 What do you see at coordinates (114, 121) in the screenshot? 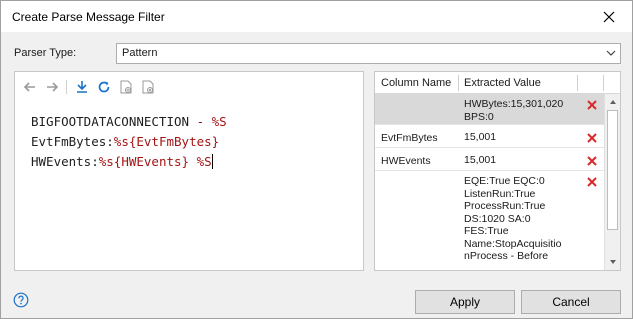
I see `code-token: BIGFOOTDATACONNECTION` at bounding box center [114, 121].